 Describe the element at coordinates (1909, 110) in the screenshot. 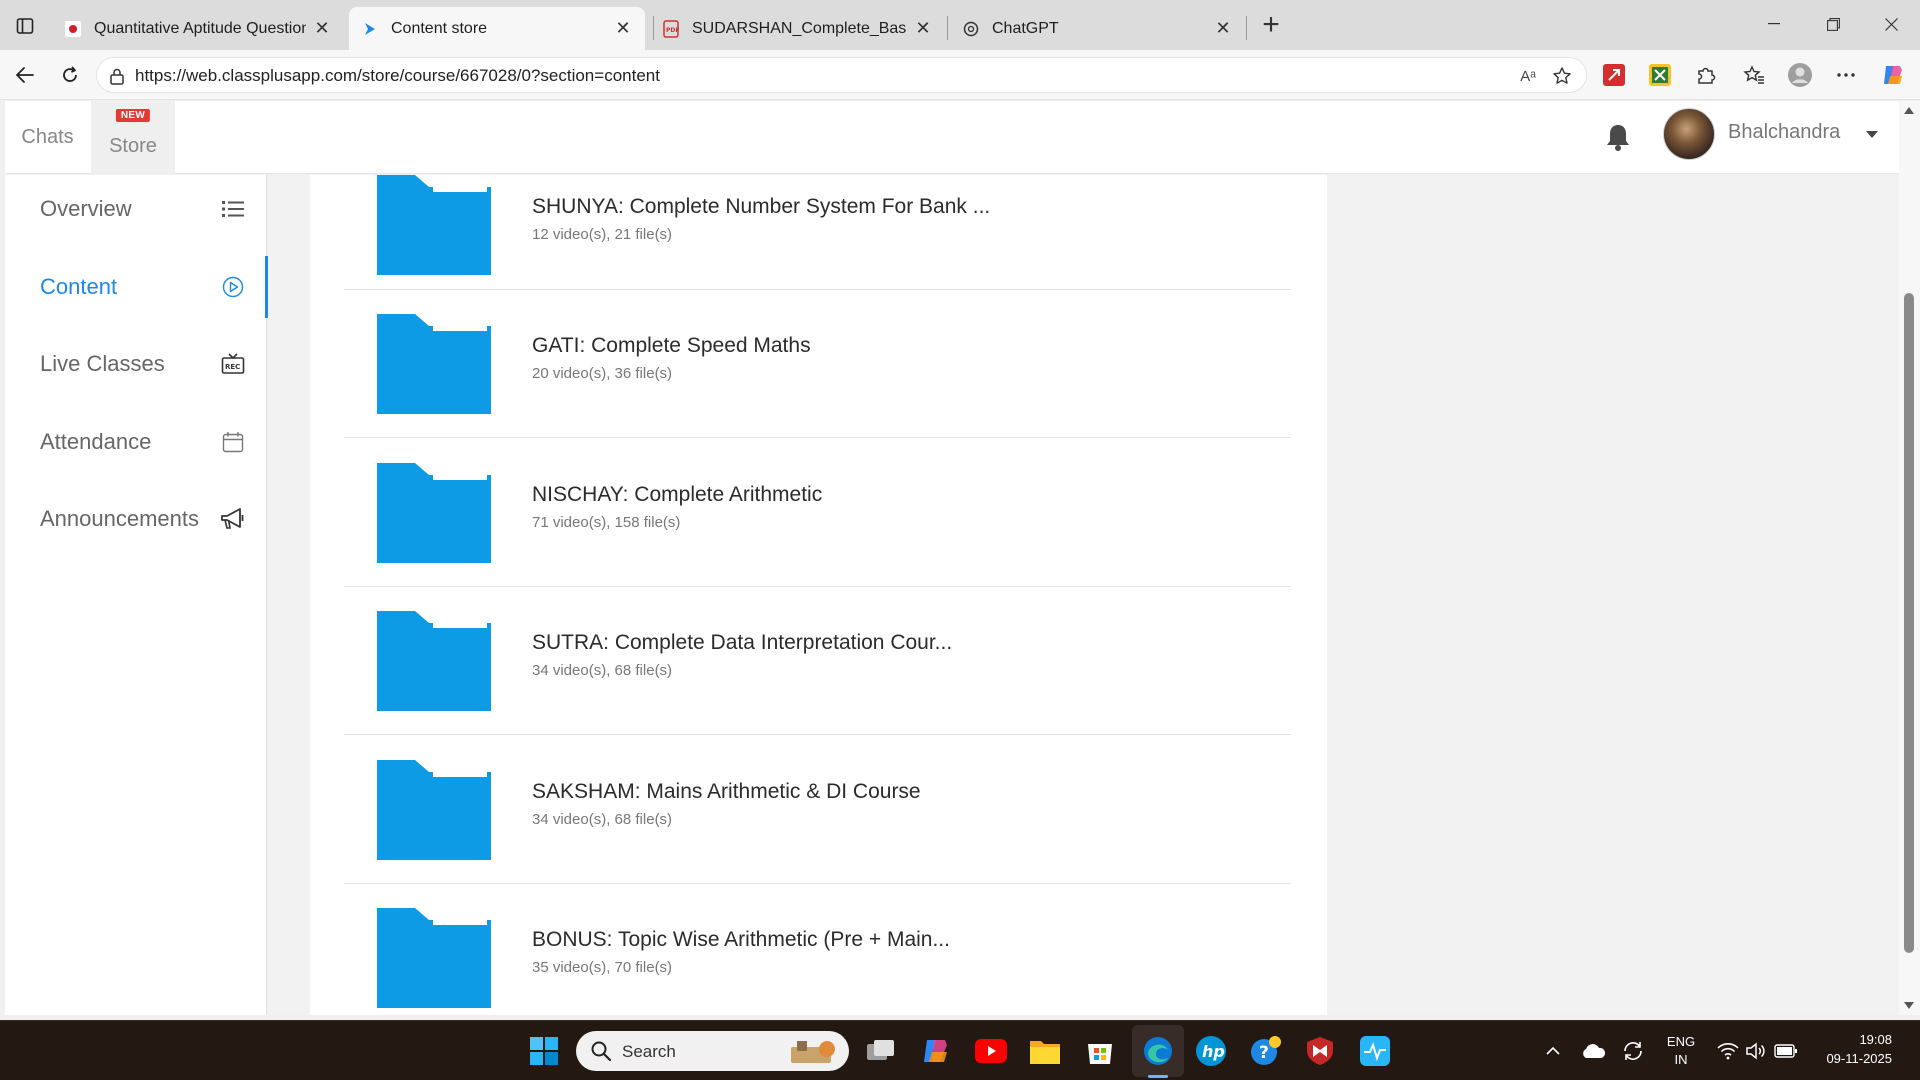

I see `scroll-up-arrow-icon` at that location.